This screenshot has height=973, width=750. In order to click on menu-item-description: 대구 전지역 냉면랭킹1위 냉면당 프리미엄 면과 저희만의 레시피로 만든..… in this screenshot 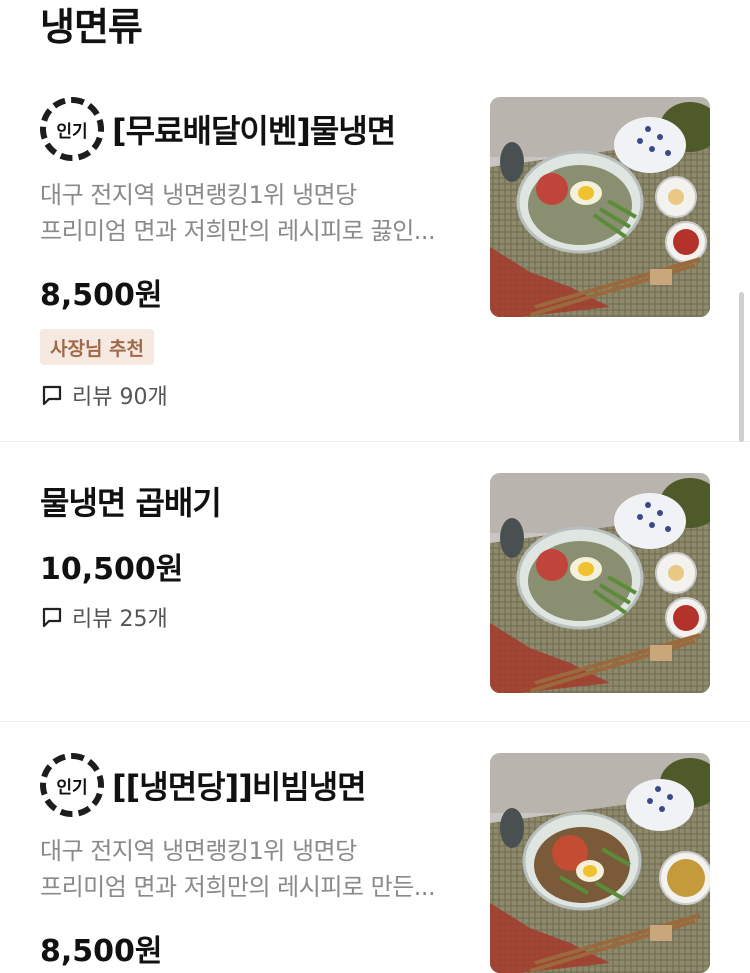, I will do `click(255, 869)`.